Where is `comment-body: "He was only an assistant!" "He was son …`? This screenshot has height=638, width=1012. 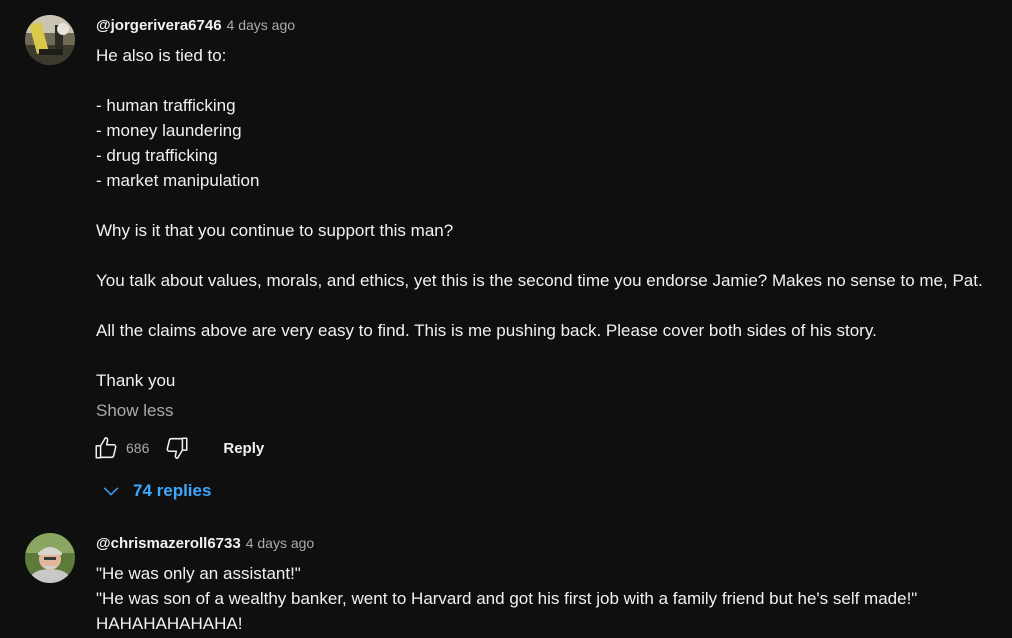
comment-body: "He was only an assistant!" "He was son … is located at coordinates (506, 598).